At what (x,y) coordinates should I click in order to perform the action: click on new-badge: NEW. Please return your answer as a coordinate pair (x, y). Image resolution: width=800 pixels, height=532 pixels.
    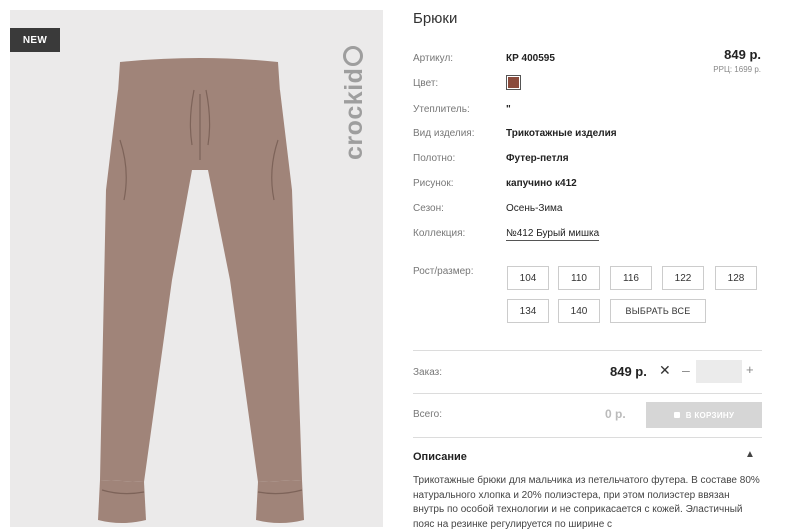
    Looking at the image, I should click on (35, 40).